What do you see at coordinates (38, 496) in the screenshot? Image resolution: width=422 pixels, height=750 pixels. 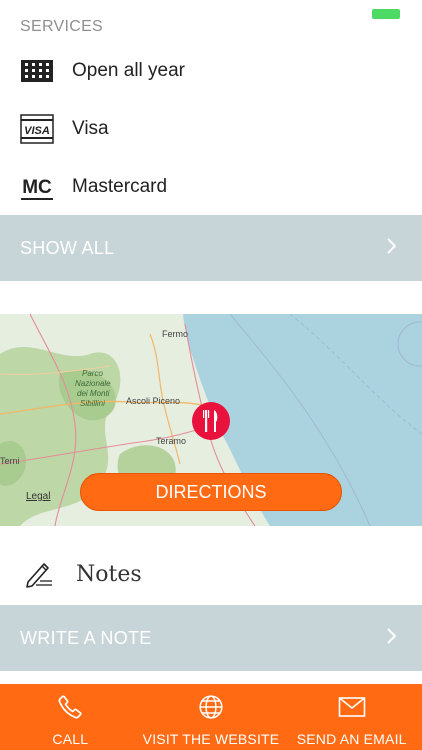 I see `map-legal-link: Legal` at bounding box center [38, 496].